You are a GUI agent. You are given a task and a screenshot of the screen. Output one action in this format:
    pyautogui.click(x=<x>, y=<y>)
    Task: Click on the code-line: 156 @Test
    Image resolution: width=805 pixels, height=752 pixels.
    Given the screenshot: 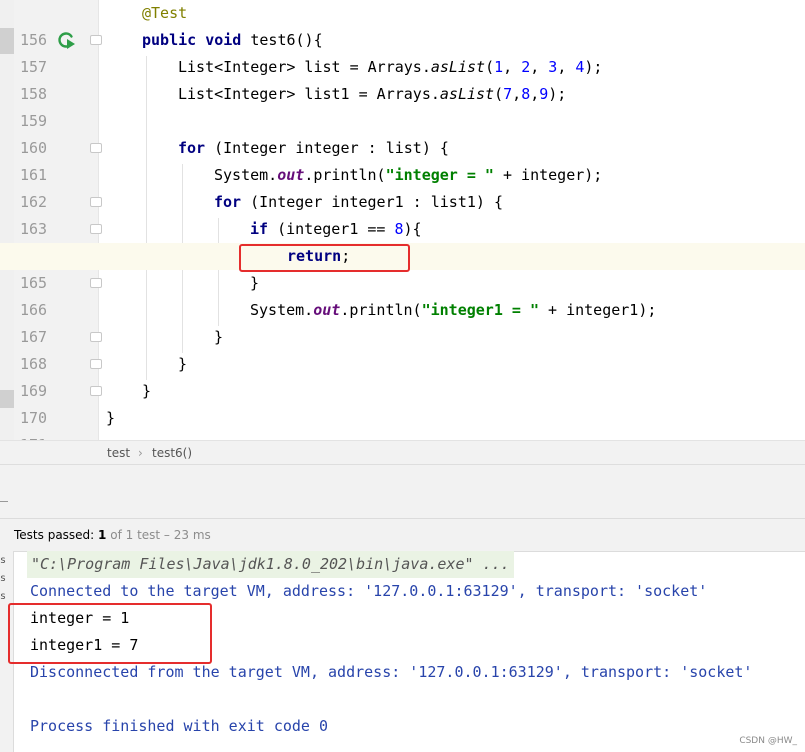 What is the action you would take?
    pyautogui.click(x=402, y=24)
    